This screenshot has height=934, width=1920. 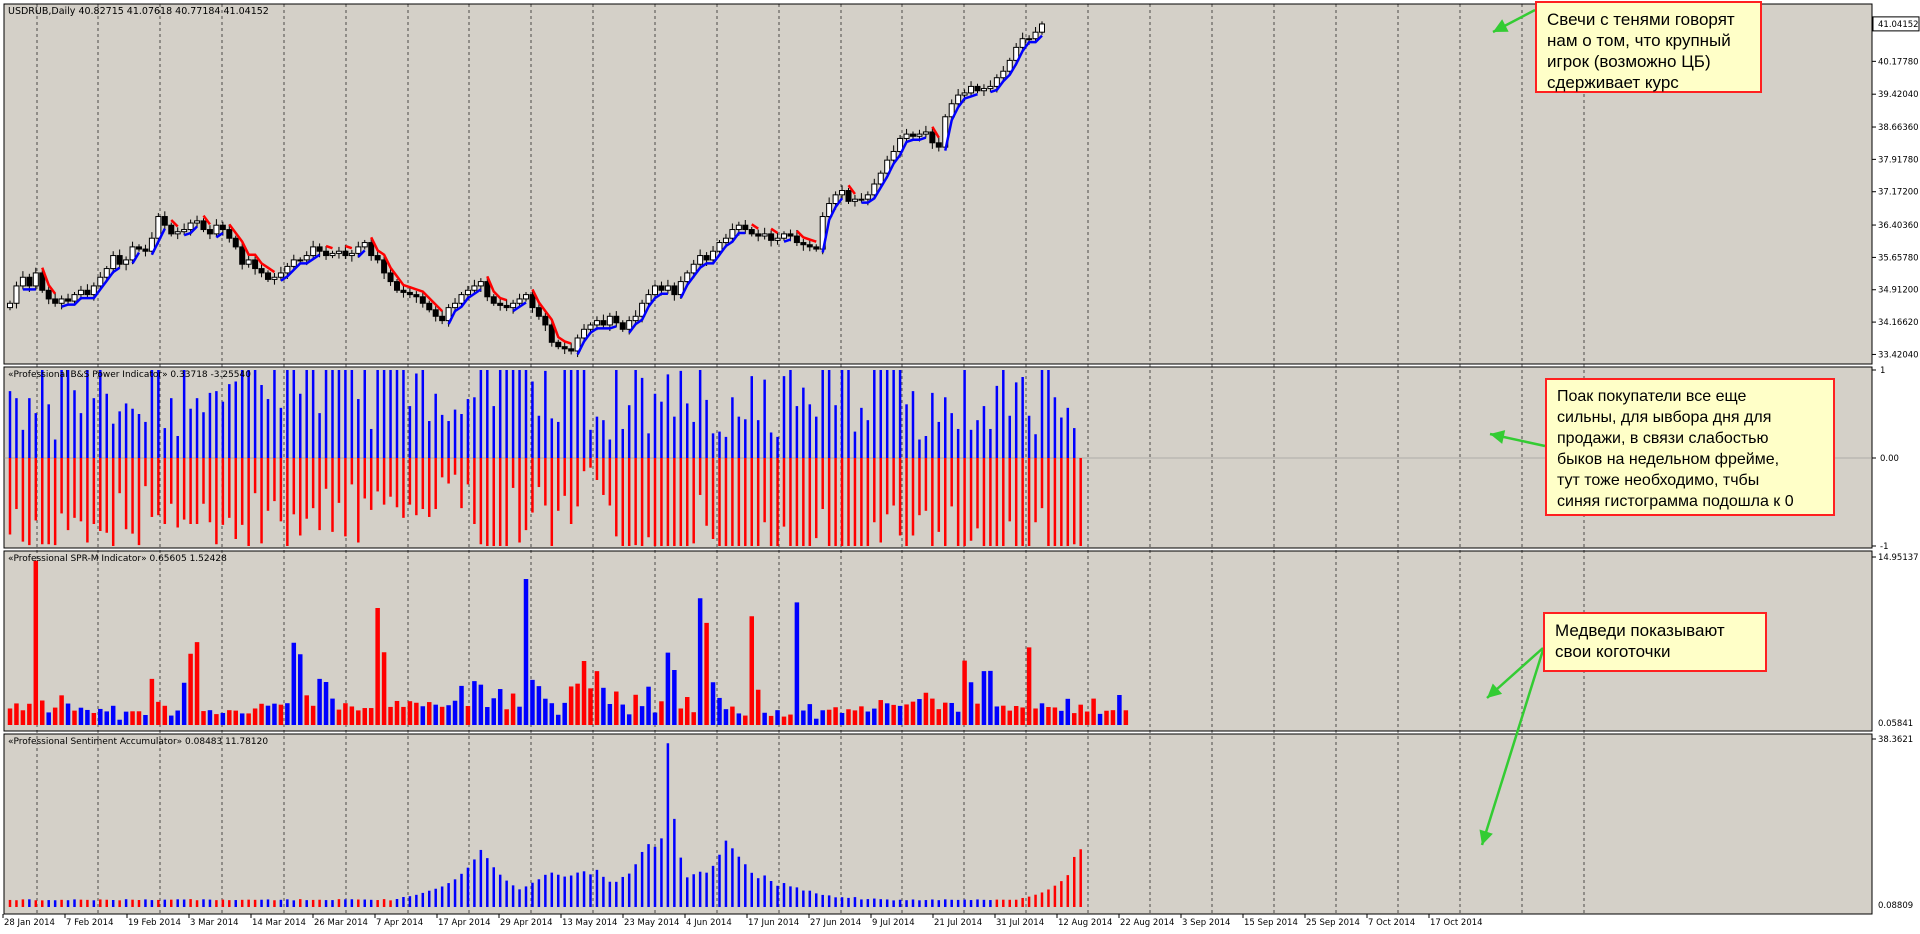 I want to click on time-tick-label: 27 Jun 2014, so click(x=835, y=923).